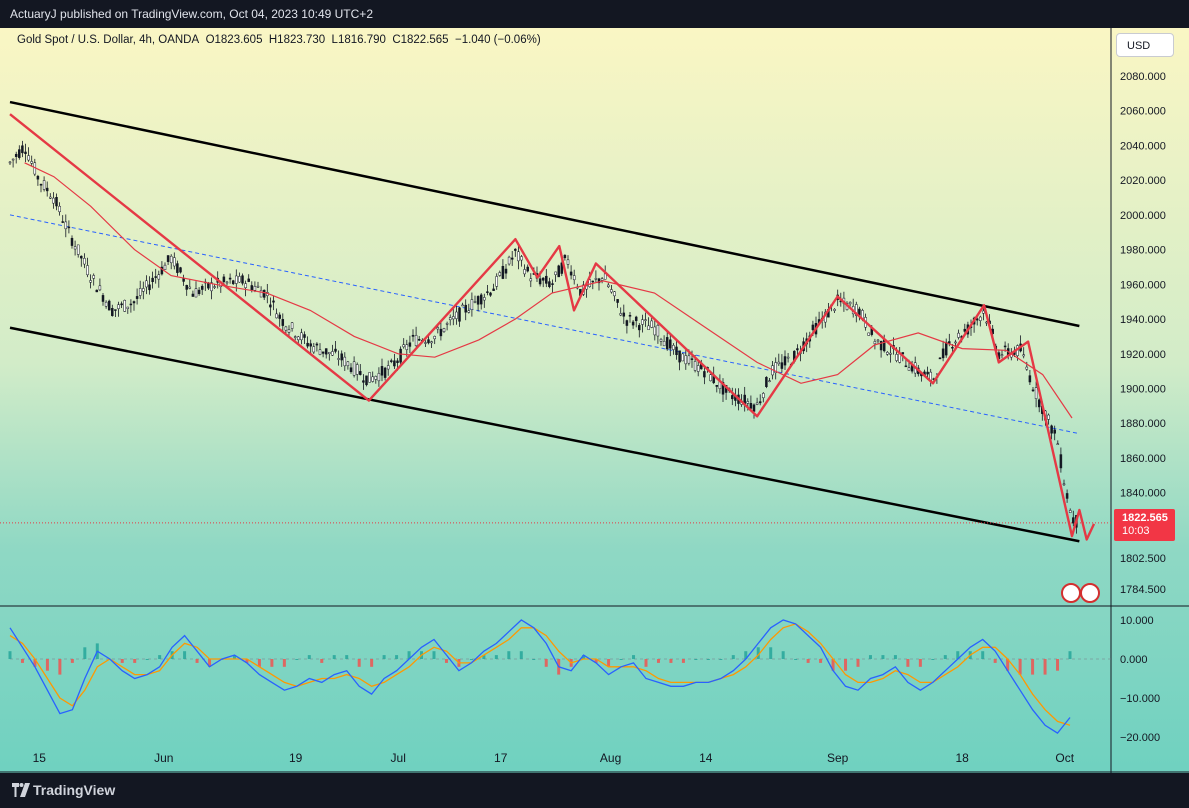 This screenshot has height=808, width=1189. What do you see at coordinates (21, 790) in the screenshot?
I see `tradingview-logo-icon` at bounding box center [21, 790].